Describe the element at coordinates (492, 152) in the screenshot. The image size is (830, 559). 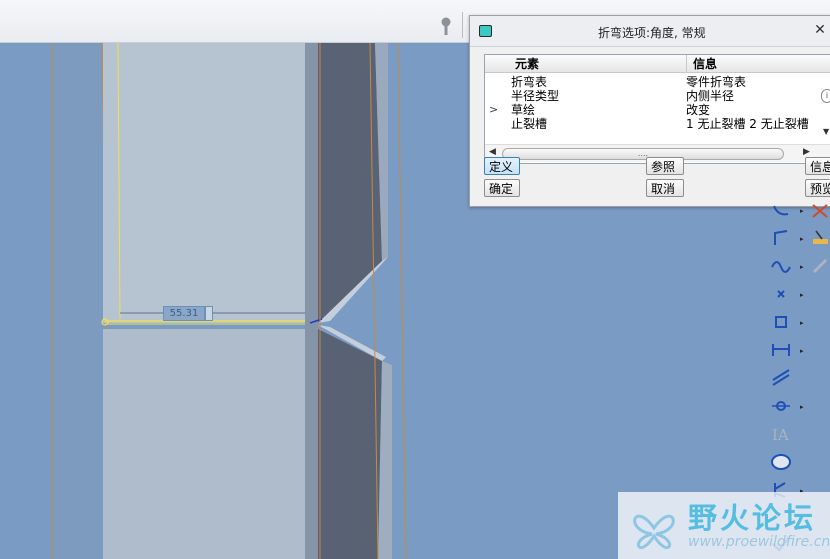
I see `scroll-left-icon: ◀` at that location.